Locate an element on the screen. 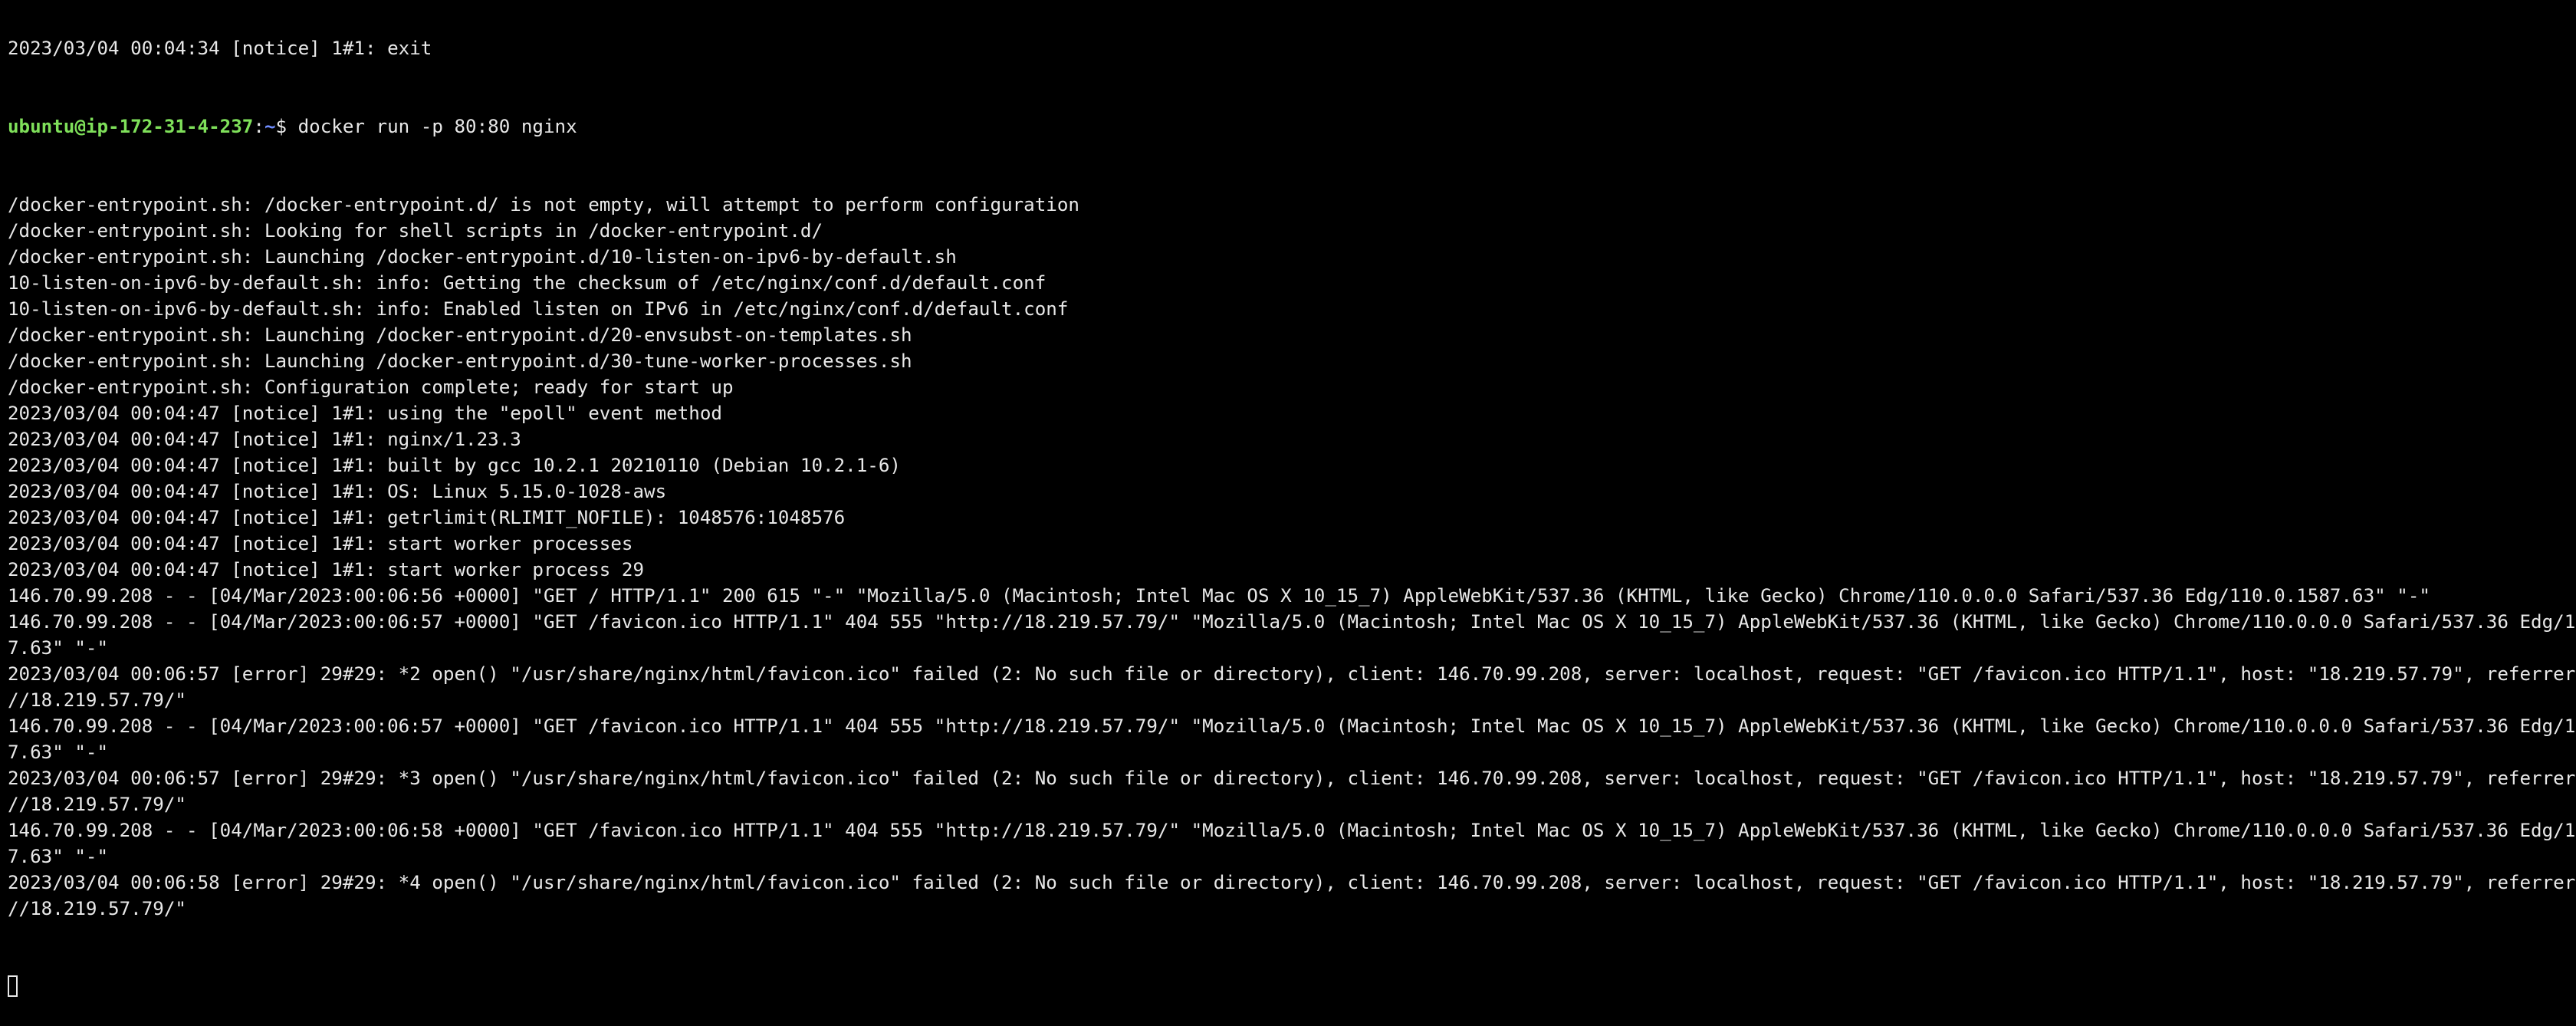 This screenshot has width=2576, height=1026. prompt-user-host: ubuntu@ip-172-31-4-237 is located at coordinates (131, 126).